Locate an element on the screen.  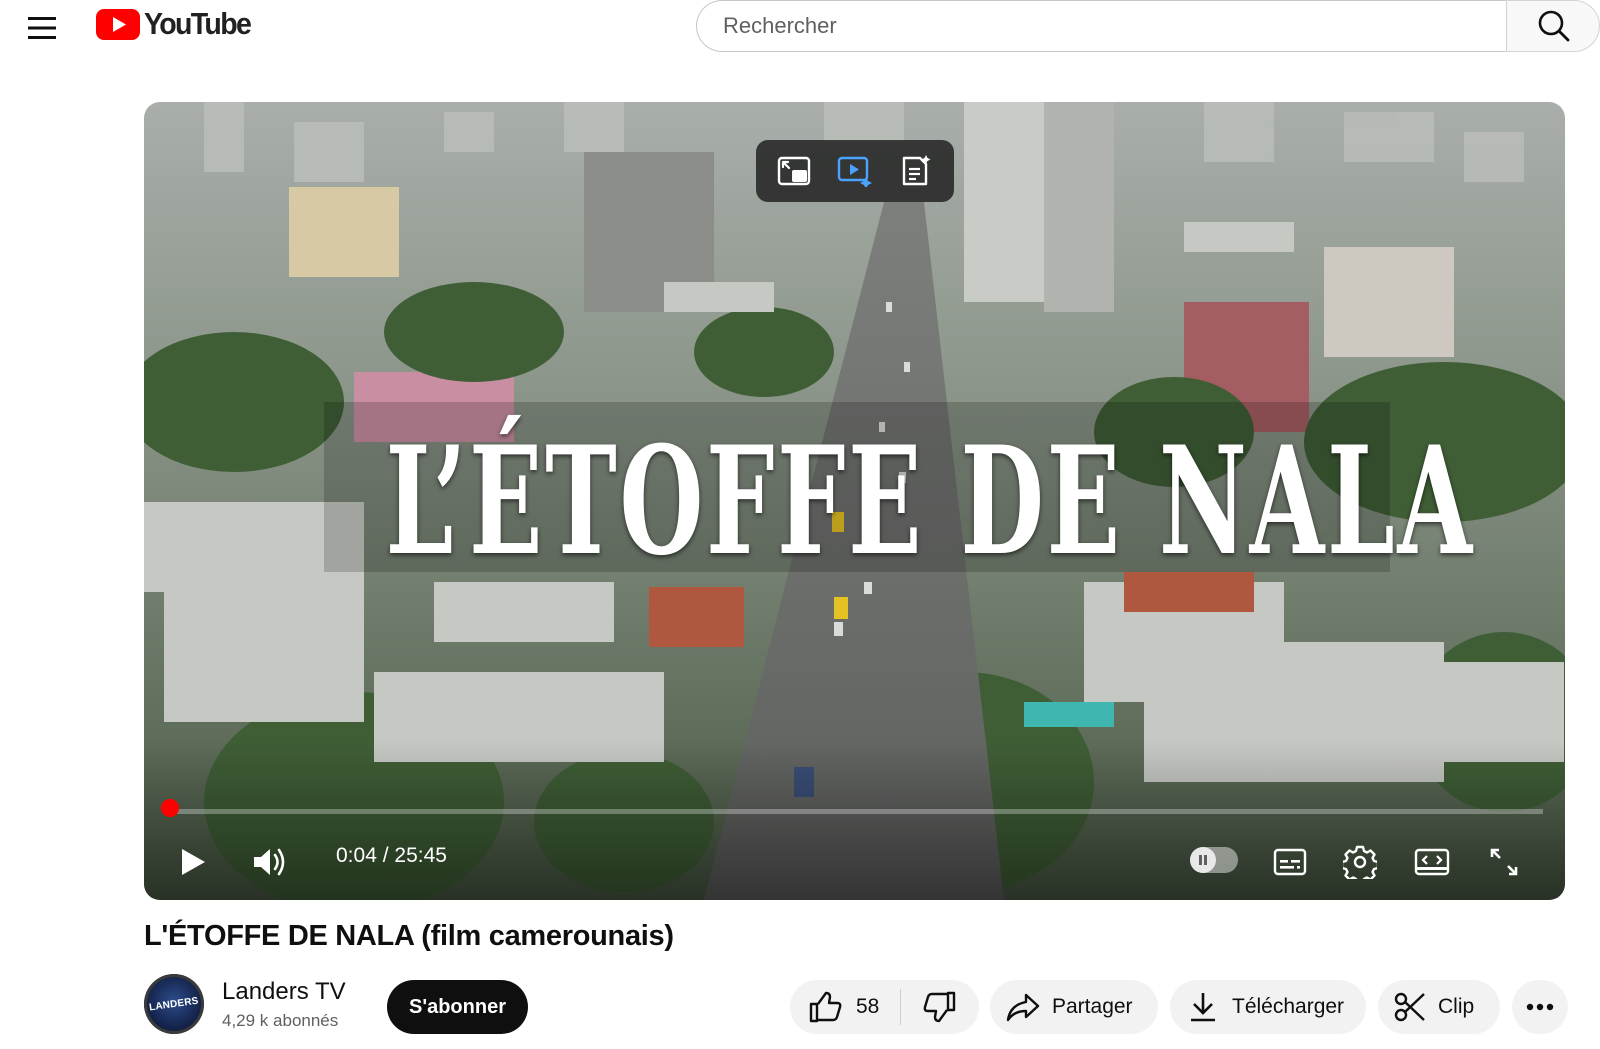
theater-mode-button is located at coordinates (1432, 862).